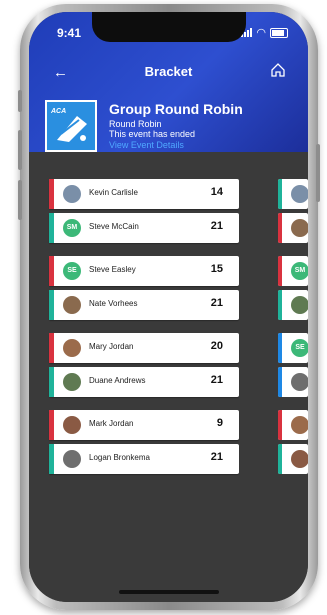  Describe the element at coordinates (112, 269) in the screenshot. I see `player-name: Steve Easley` at that location.